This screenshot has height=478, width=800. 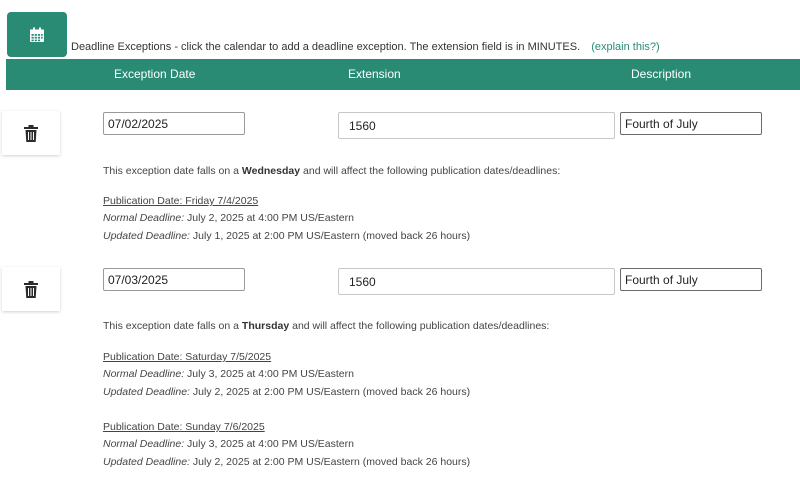 What do you see at coordinates (181, 201) in the screenshot?
I see `publication-date: Publication Date: Friday 7/4/2025` at bounding box center [181, 201].